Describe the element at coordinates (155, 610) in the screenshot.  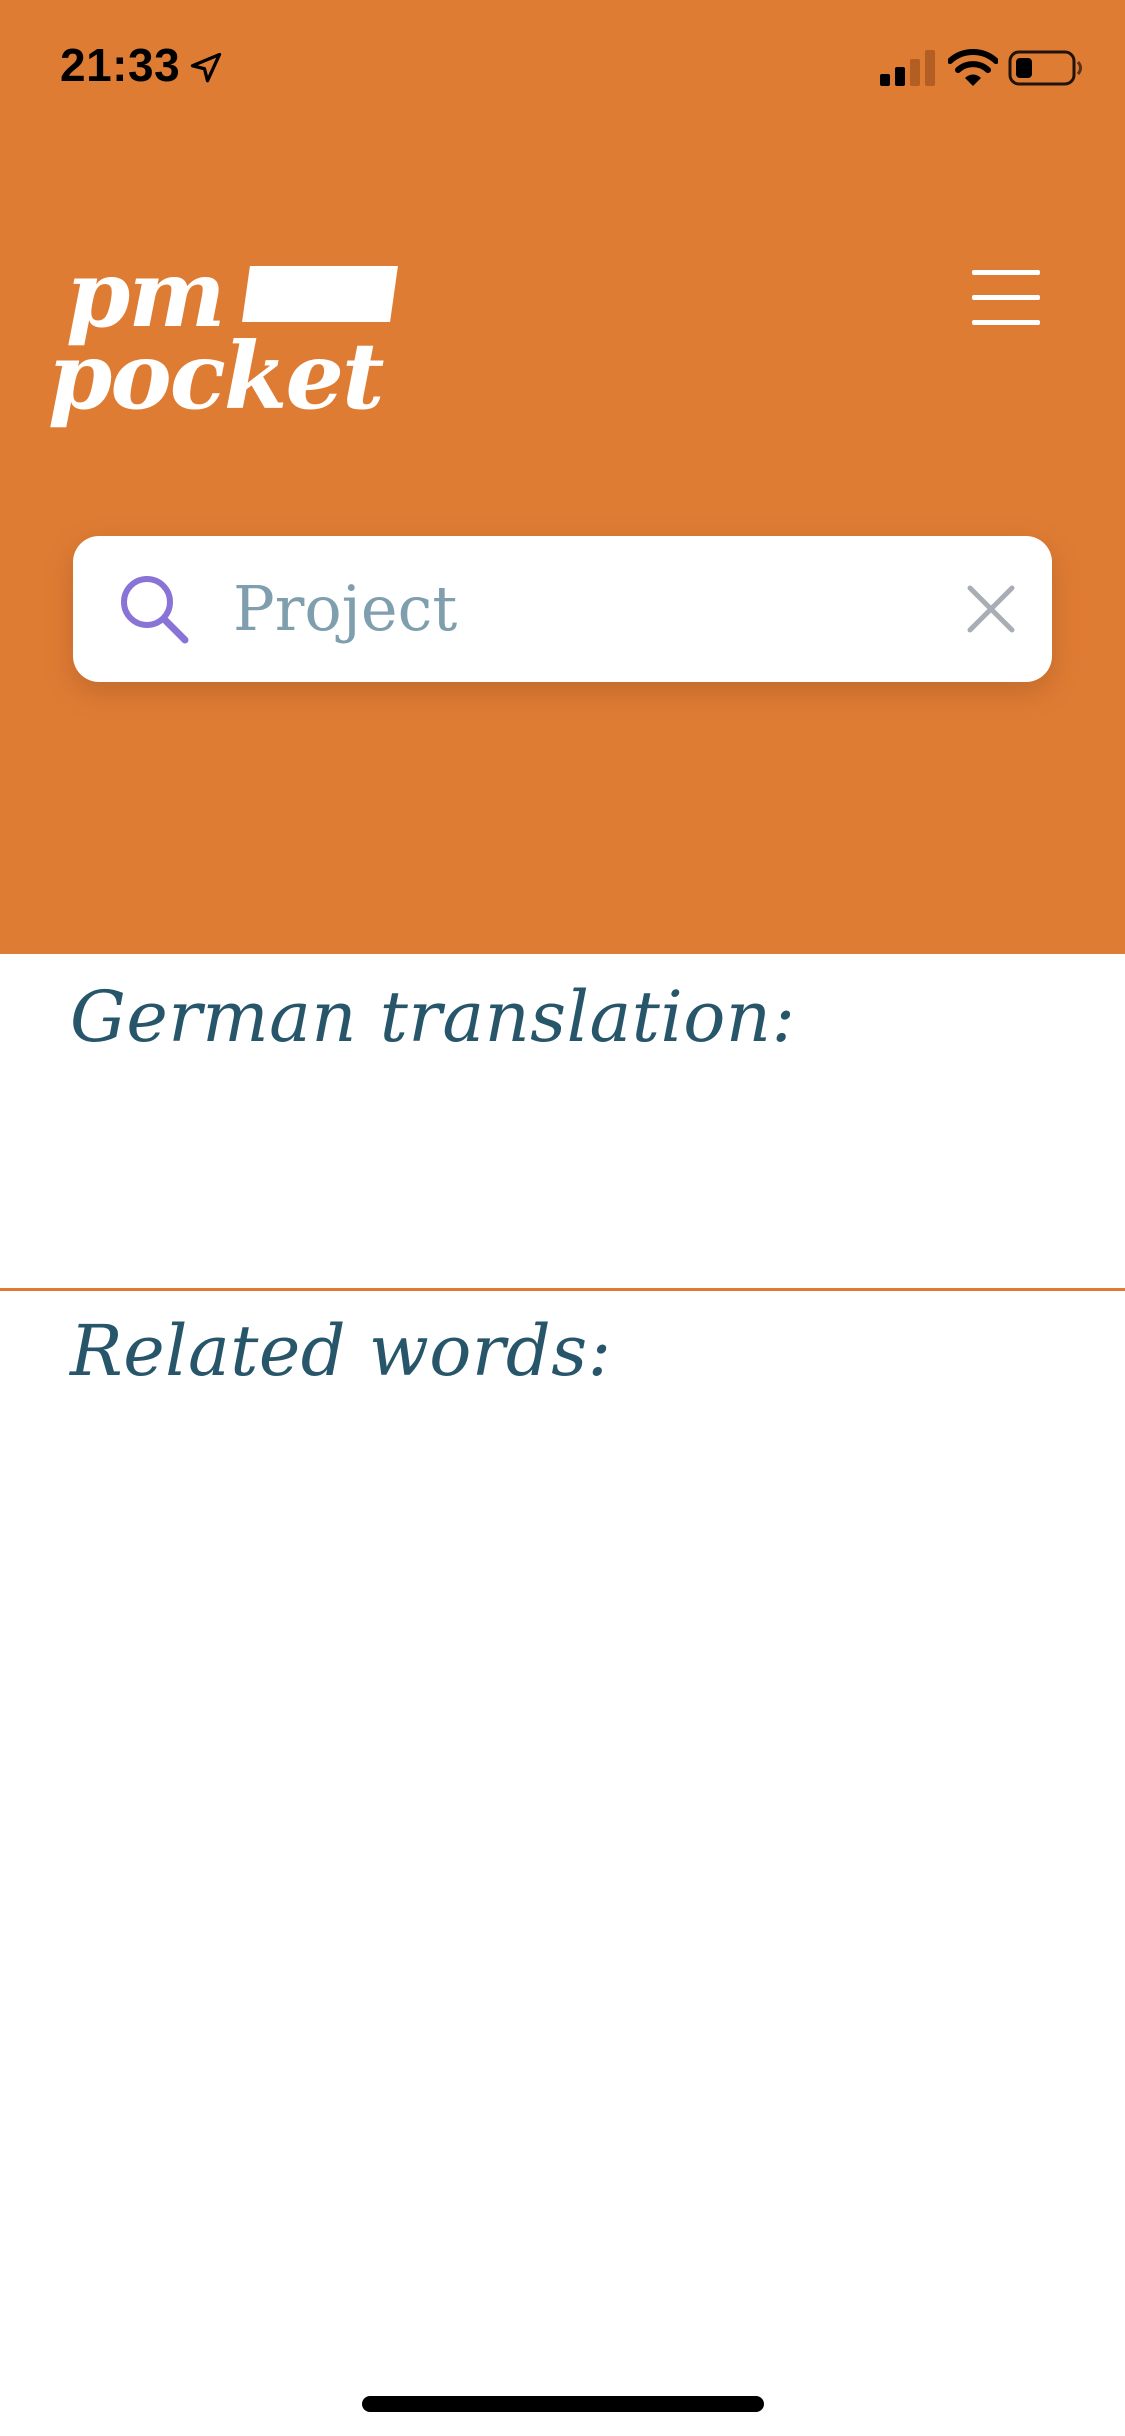
I see `search-icon` at that location.